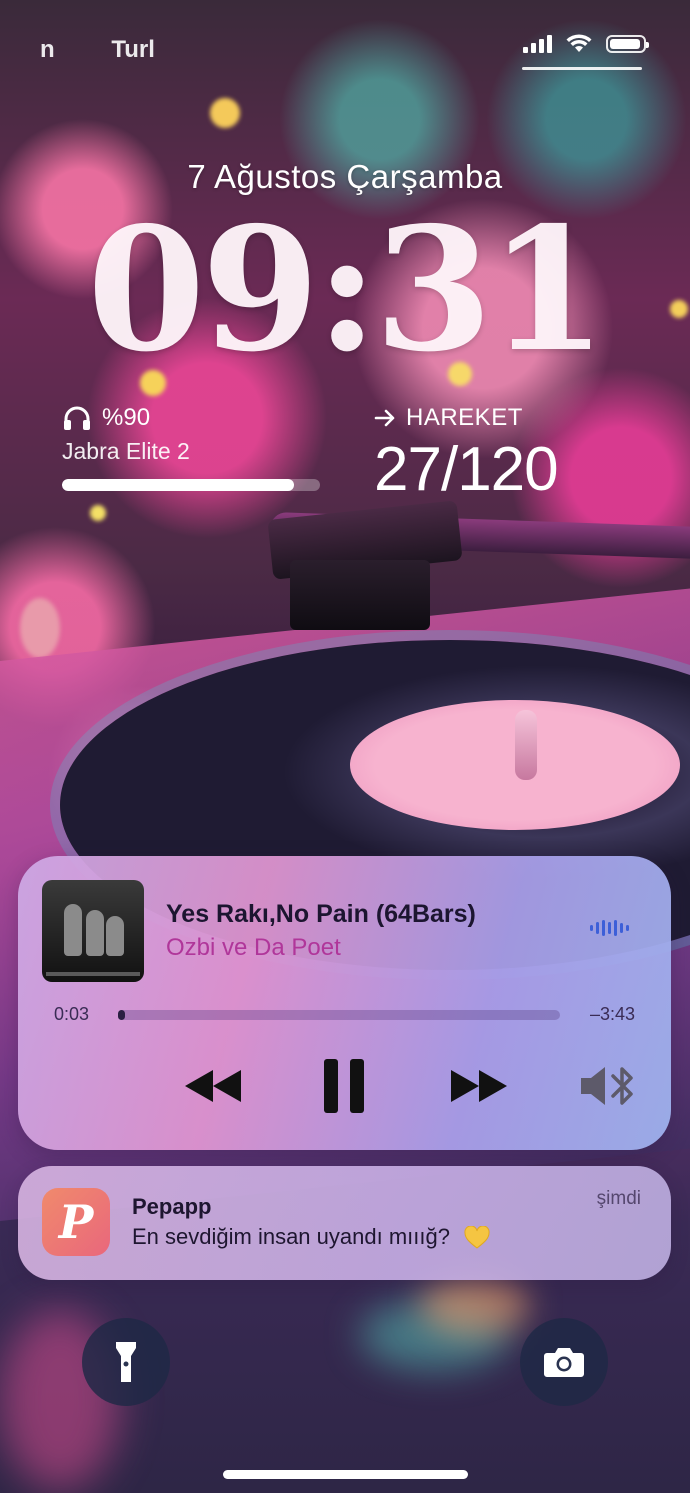 This screenshot has width=690, height=1493. Describe the element at coordinates (321, 914) in the screenshot. I see `track-title: Yes Rakı,No Pain (64Bars)` at that location.